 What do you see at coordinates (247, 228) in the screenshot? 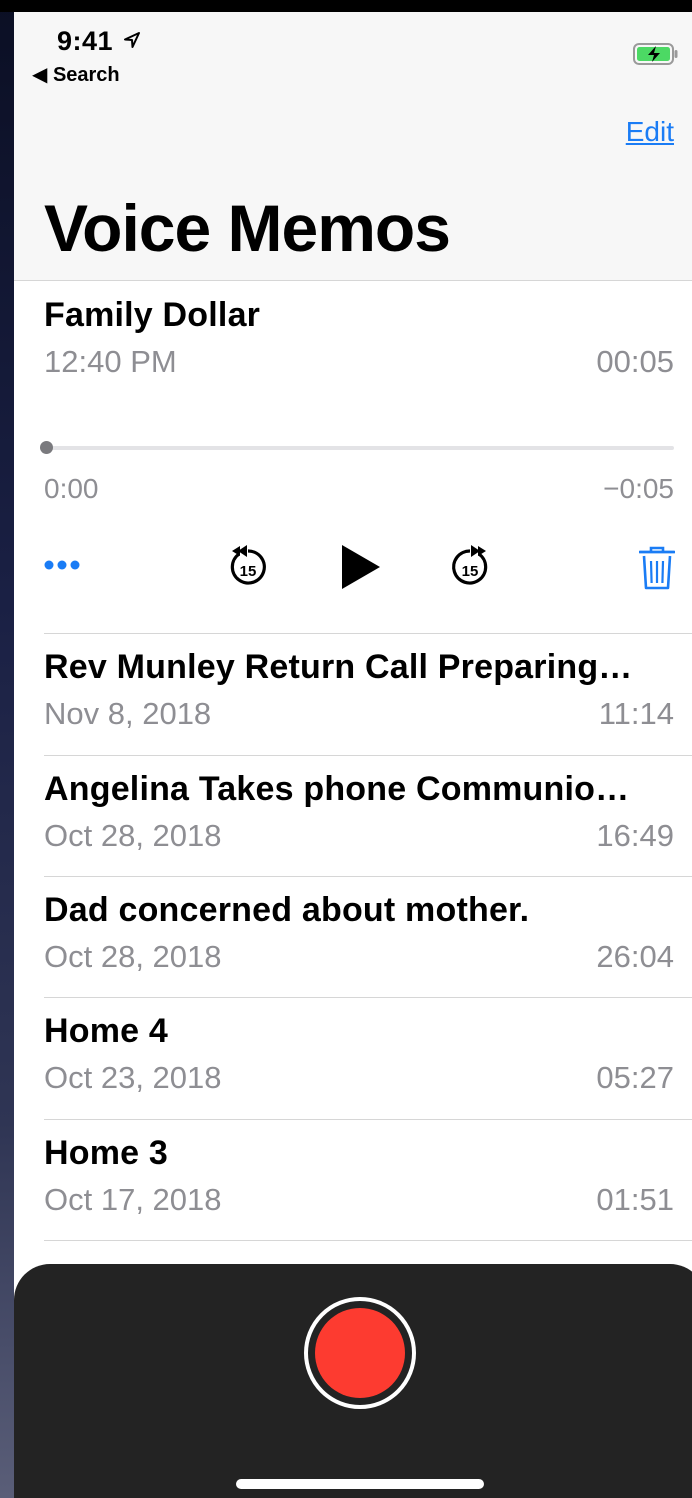
I see `page-title: Voice Memos` at bounding box center [247, 228].